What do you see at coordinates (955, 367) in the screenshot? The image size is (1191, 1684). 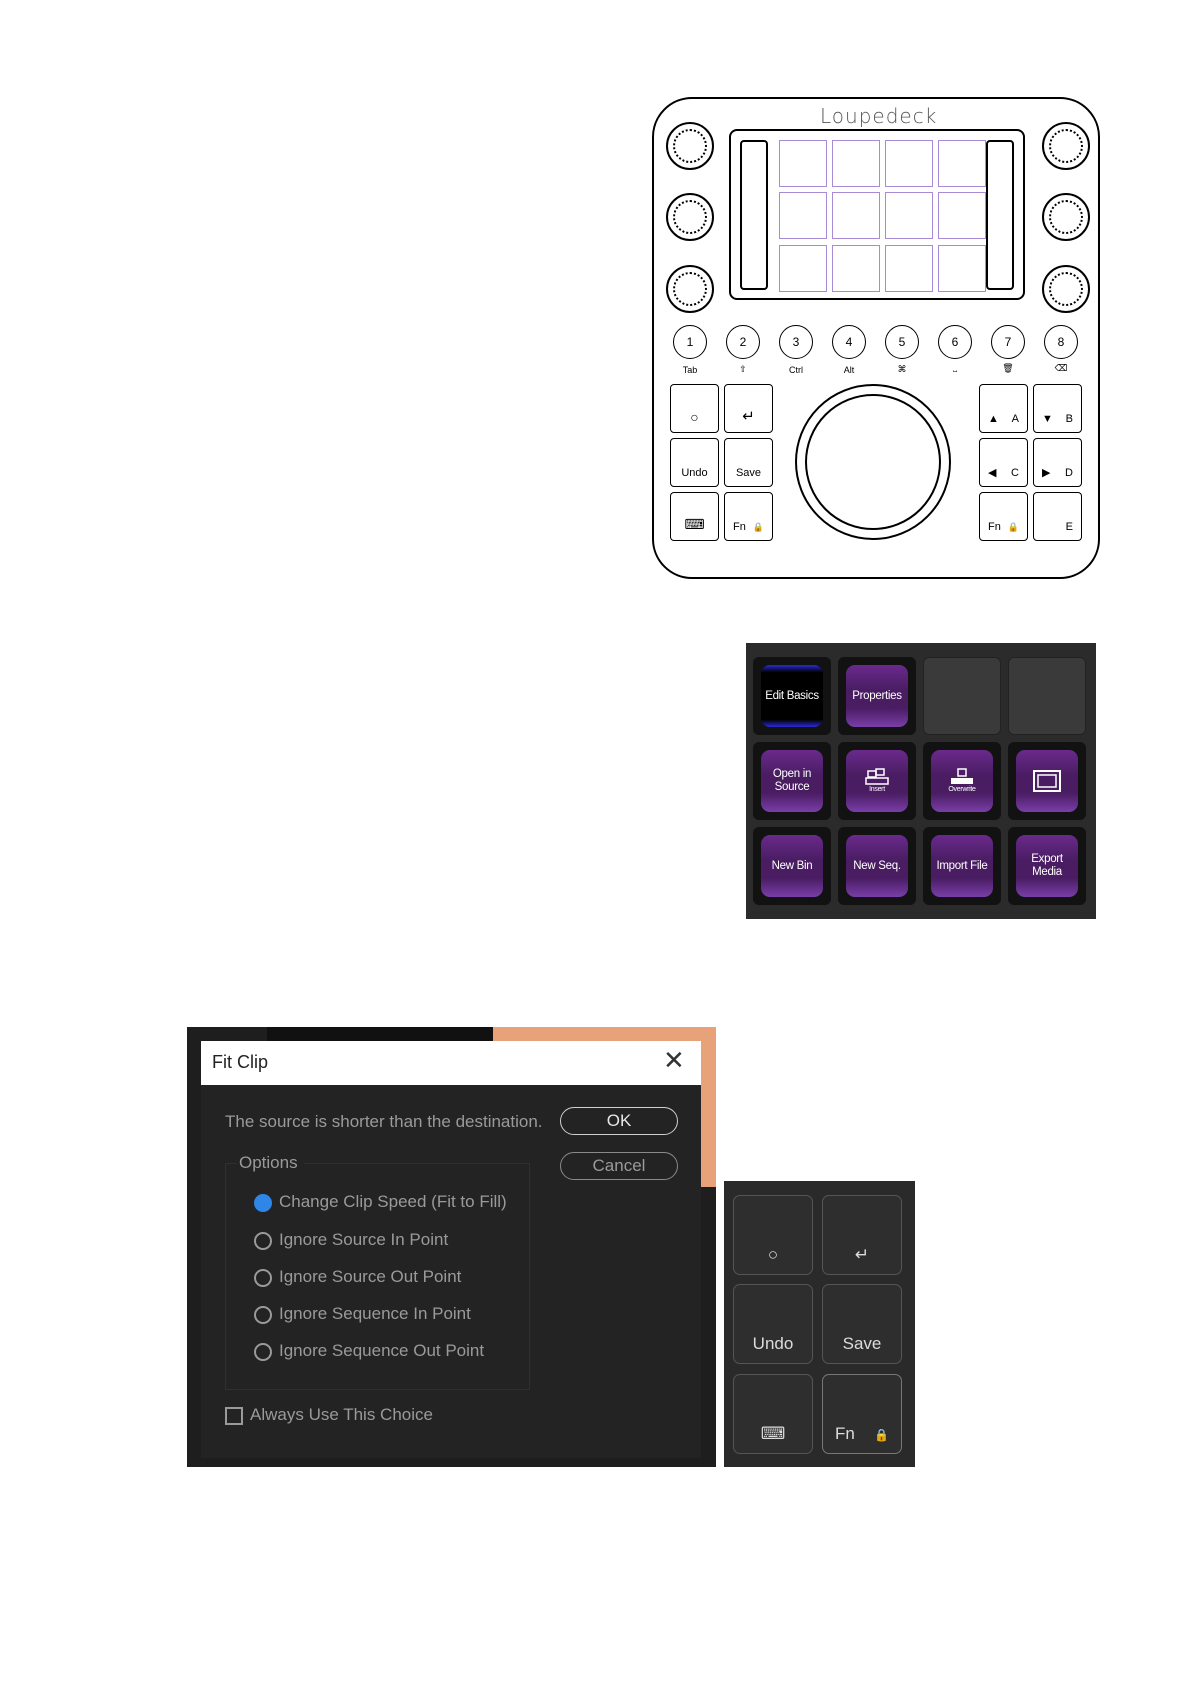 I see `space-icon: ⎵` at bounding box center [955, 367].